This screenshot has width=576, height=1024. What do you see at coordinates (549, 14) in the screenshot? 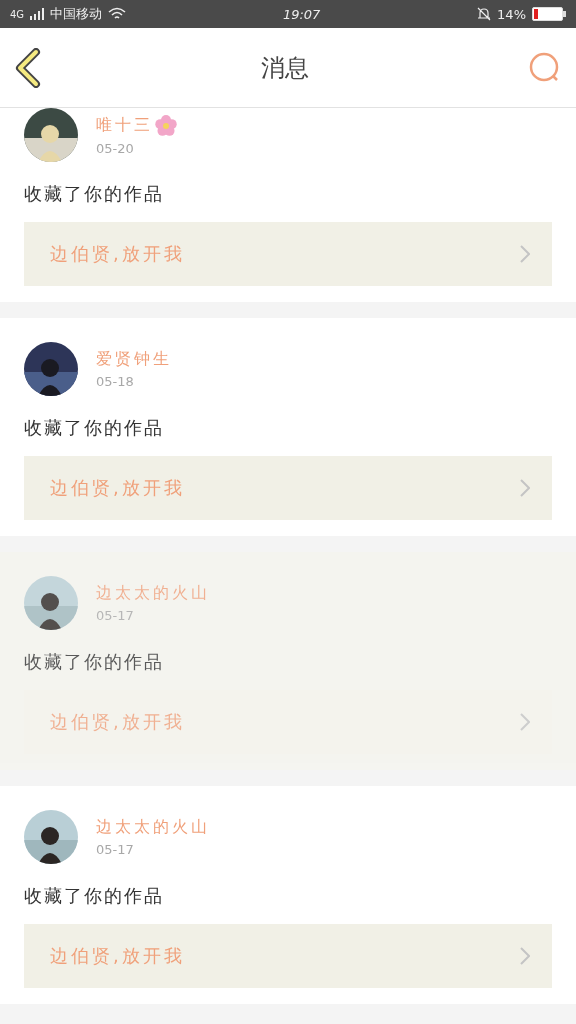
I see `battery-icon` at bounding box center [549, 14].